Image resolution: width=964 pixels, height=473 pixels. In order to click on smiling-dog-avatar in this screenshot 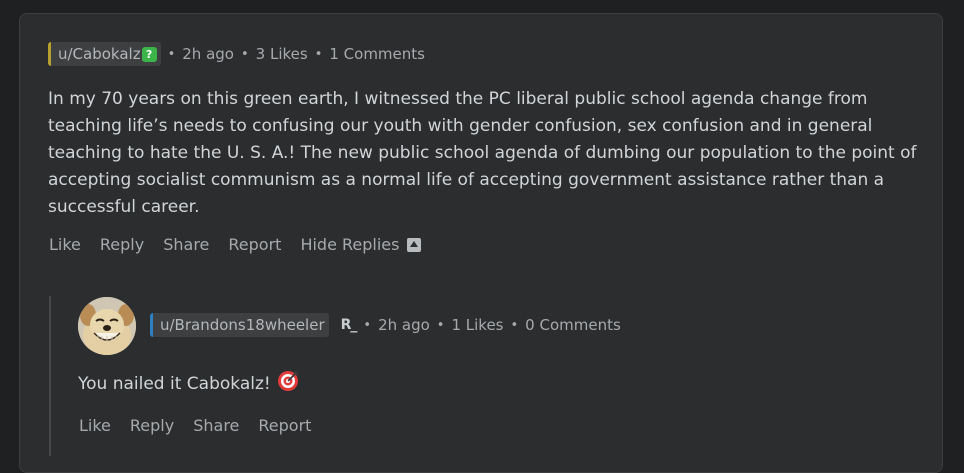, I will do `click(107, 326)`.